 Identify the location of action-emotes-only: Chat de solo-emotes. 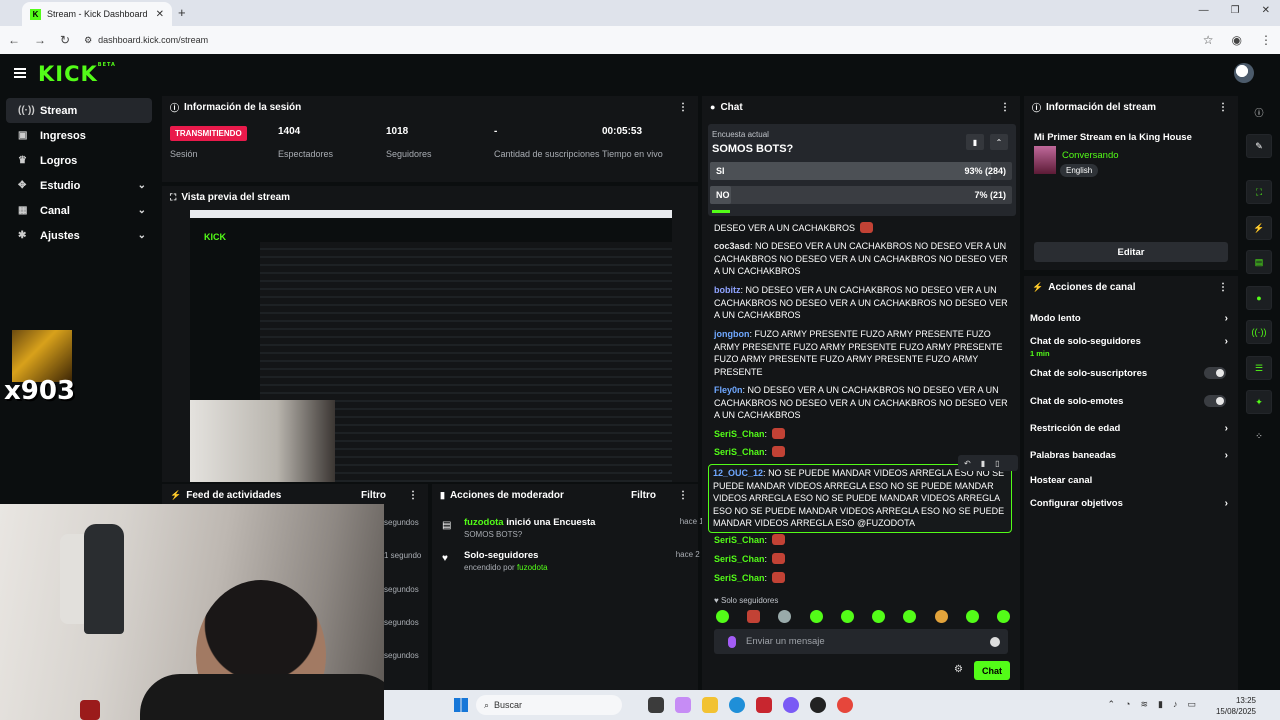
(1128, 401).